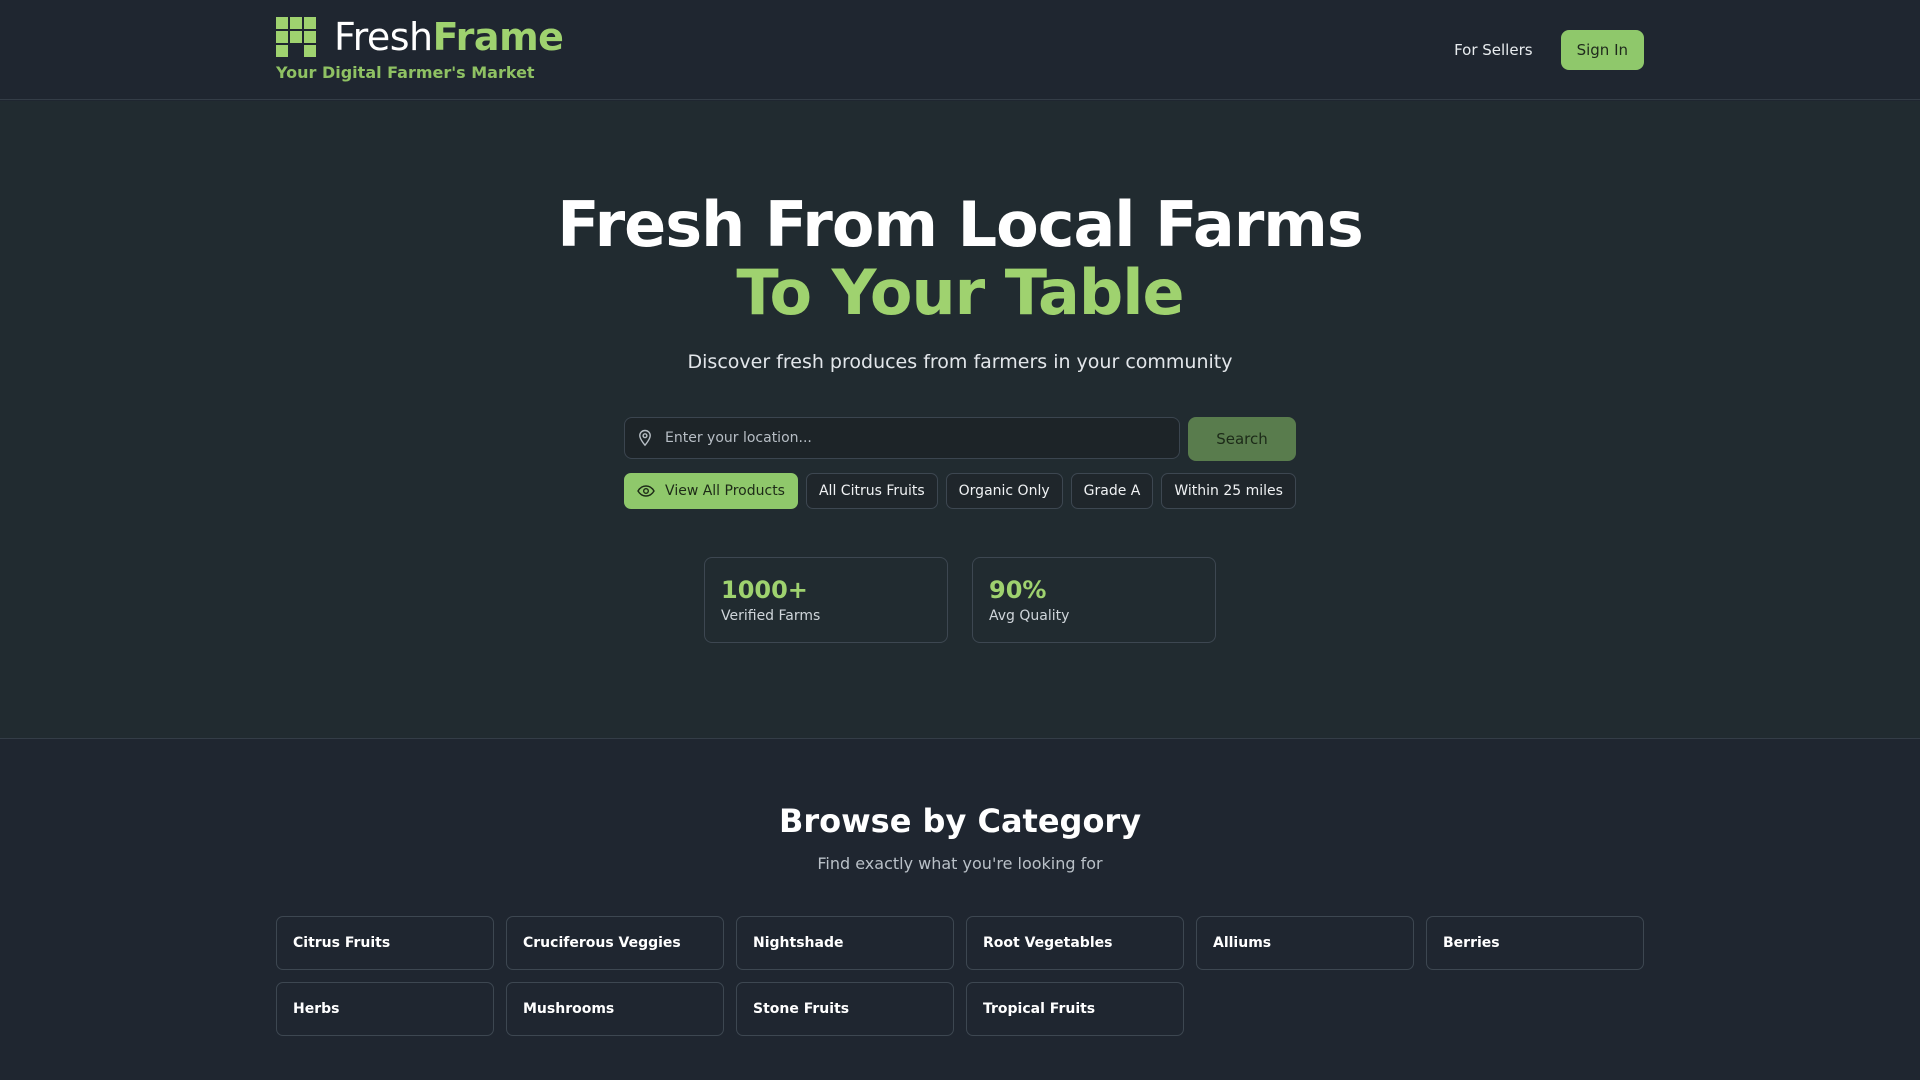  I want to click on search-button: Search, so click(1242, 439).